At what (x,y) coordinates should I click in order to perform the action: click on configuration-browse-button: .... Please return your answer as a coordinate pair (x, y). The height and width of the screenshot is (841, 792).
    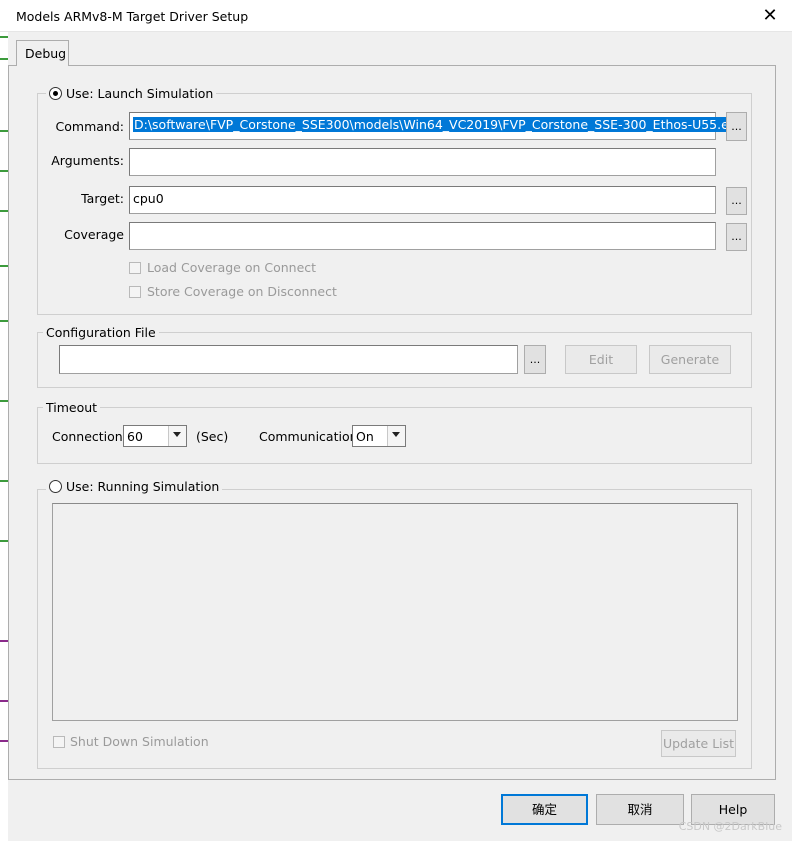
    Looking at the image, I should click on (535, 359).